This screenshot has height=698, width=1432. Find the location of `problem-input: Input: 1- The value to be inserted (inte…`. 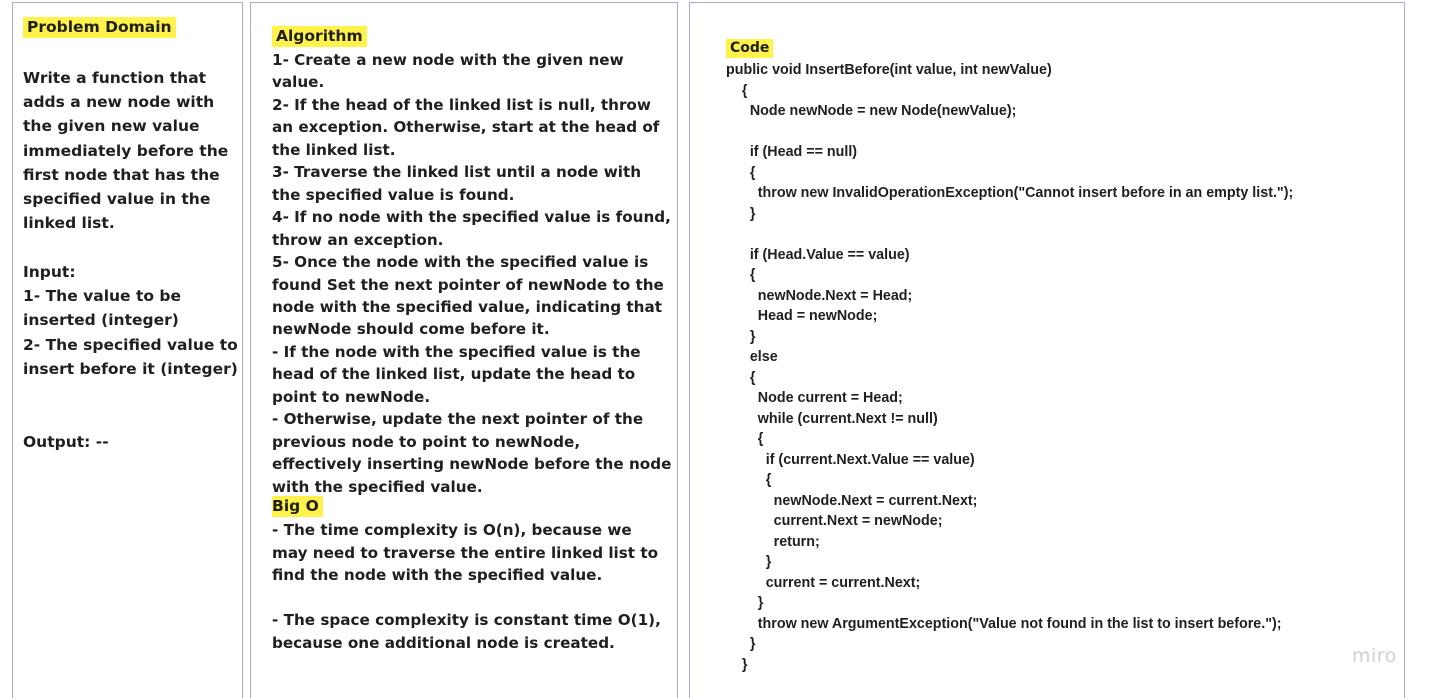

problem-input: Input: 1- The value to be inserted (inte… is located at coordinates (130, 320).